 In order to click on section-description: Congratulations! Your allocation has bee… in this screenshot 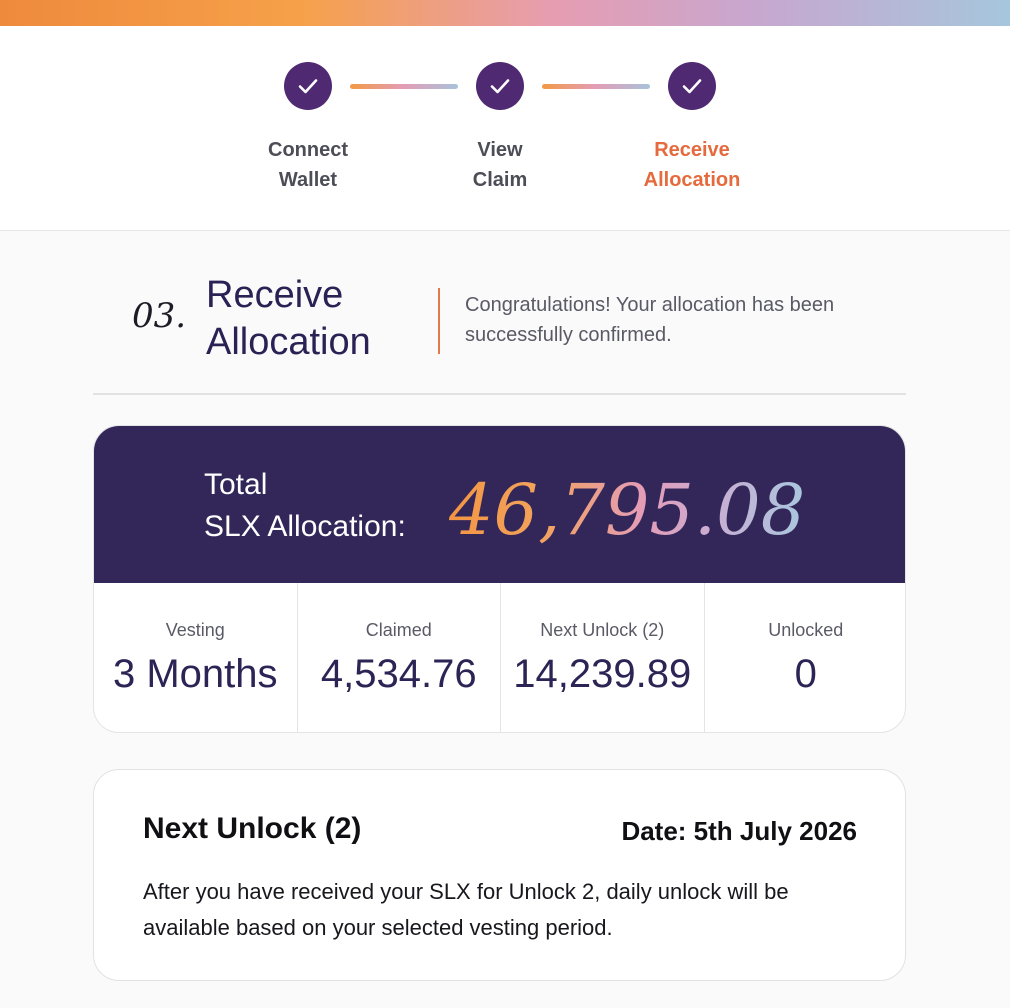, I will do `click(650, 320)`.